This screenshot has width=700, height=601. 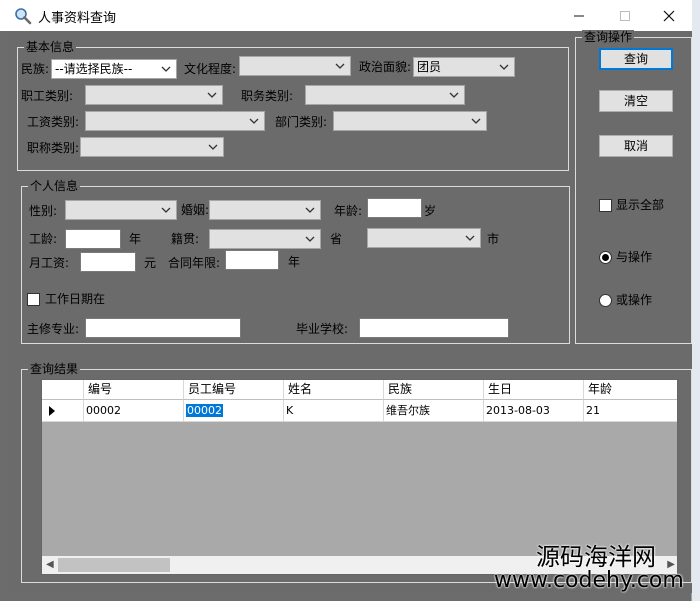 I want to click on column-header: 年龄, so click(x=630, y=390).